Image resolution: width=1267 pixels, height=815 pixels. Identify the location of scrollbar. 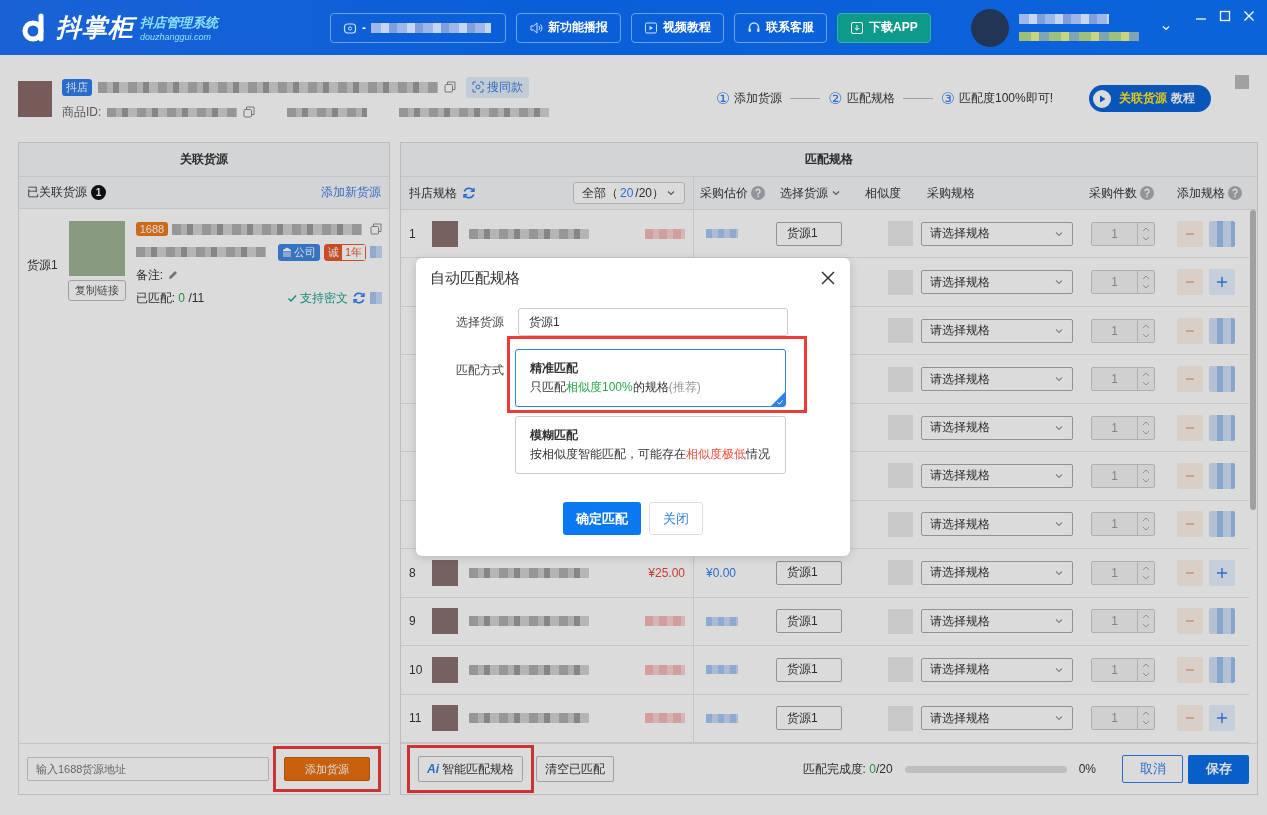
(1253, 360).